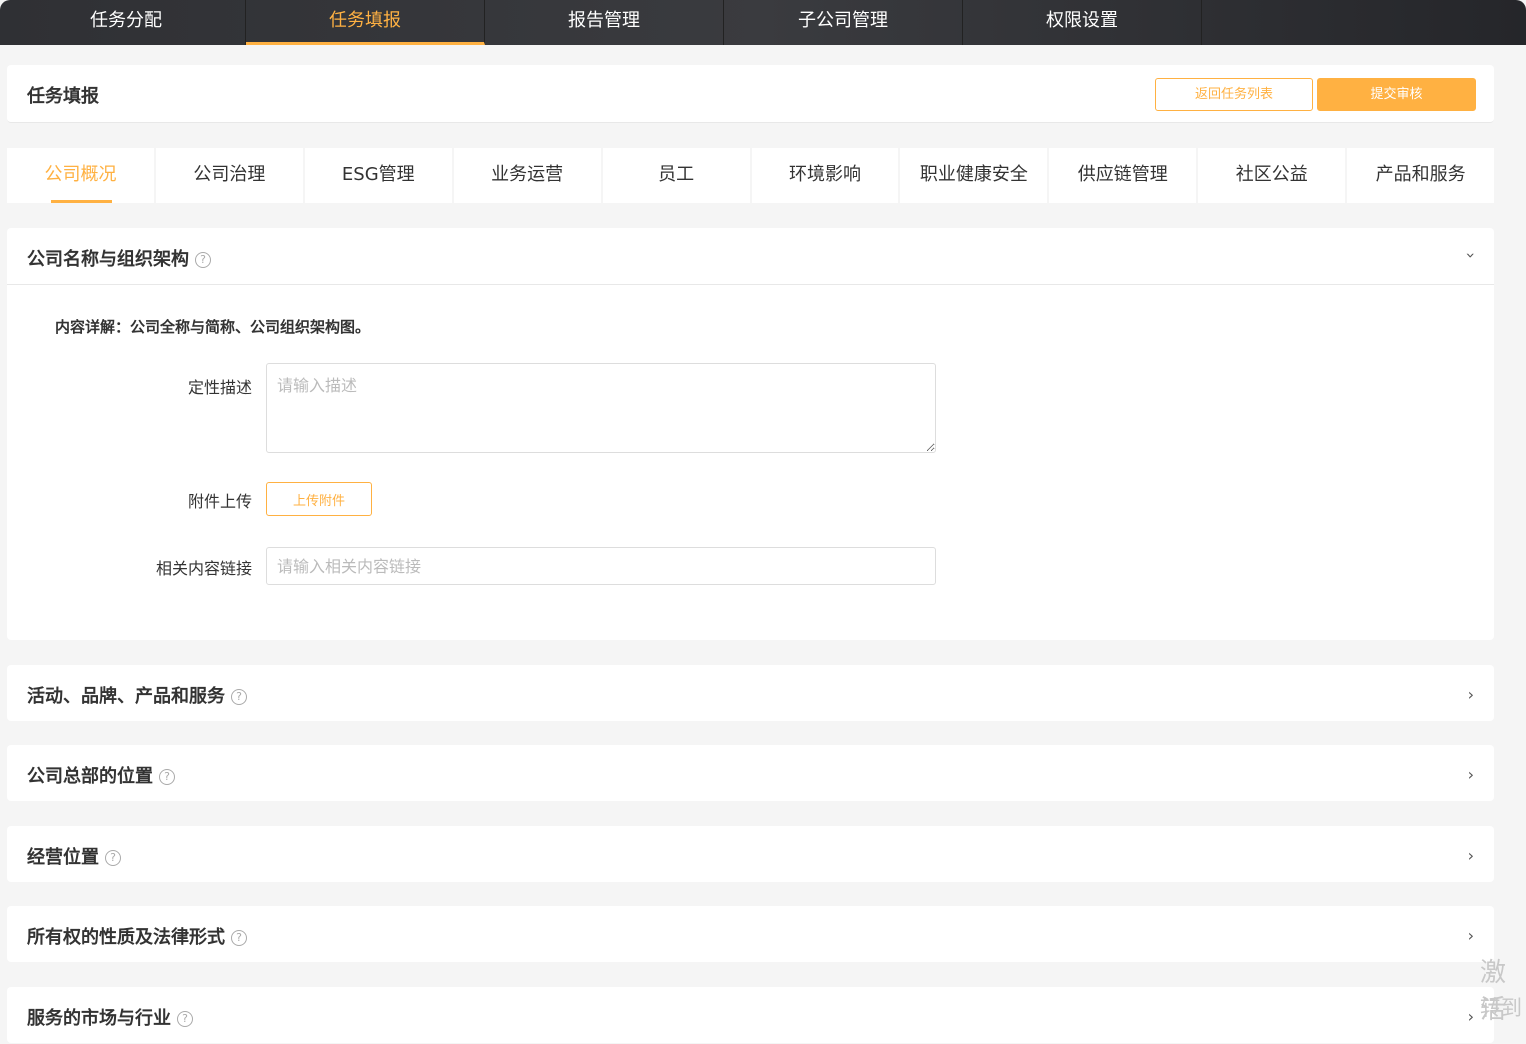  I want to click on tab-products: 产品和服务, so click(1420, 175).